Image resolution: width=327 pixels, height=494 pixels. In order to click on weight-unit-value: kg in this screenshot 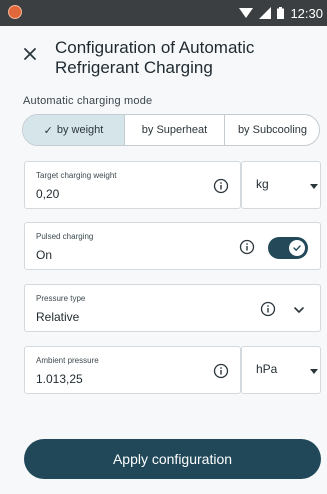, I will do `click(262, 184)`.